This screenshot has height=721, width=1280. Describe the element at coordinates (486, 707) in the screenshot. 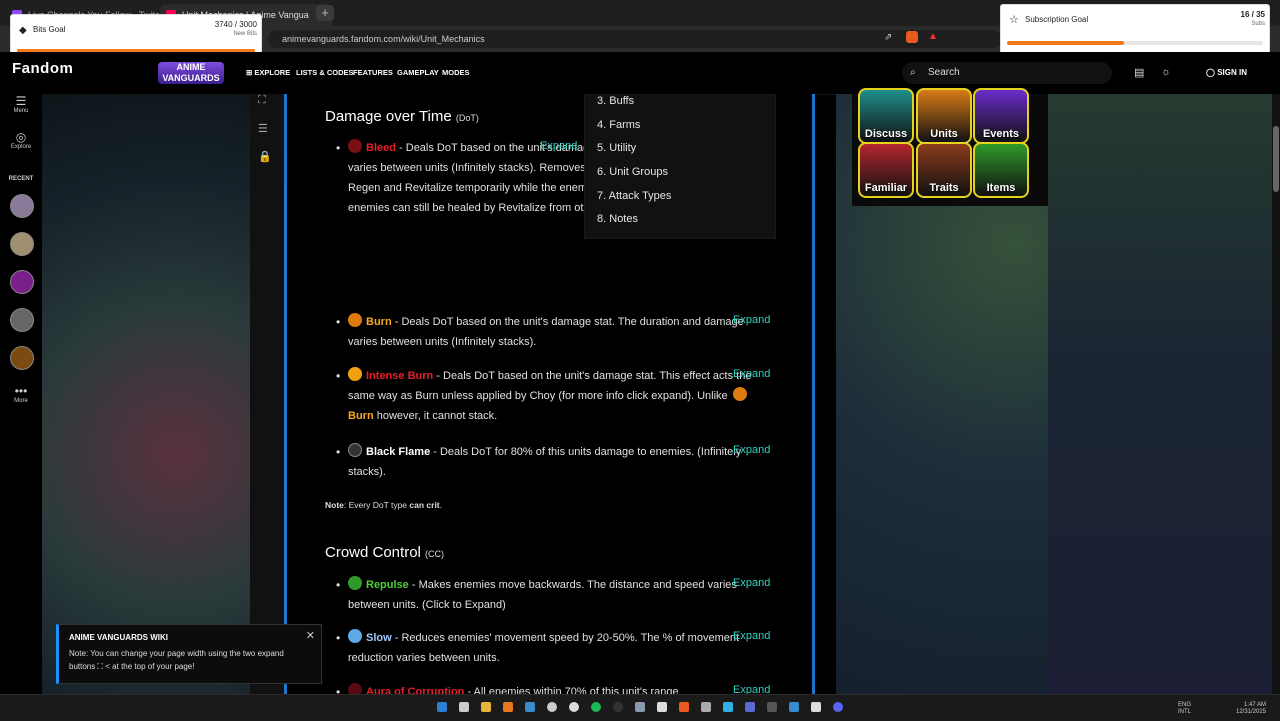

I see `file-explorer-icon` at that location.